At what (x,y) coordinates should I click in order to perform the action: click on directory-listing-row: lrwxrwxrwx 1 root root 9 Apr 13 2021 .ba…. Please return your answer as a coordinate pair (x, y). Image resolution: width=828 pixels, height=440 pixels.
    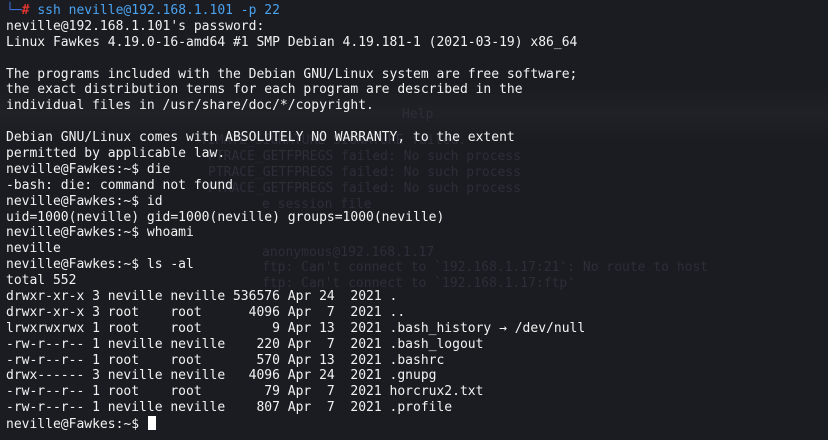
    Looking at the image, I should click on (296, 328).